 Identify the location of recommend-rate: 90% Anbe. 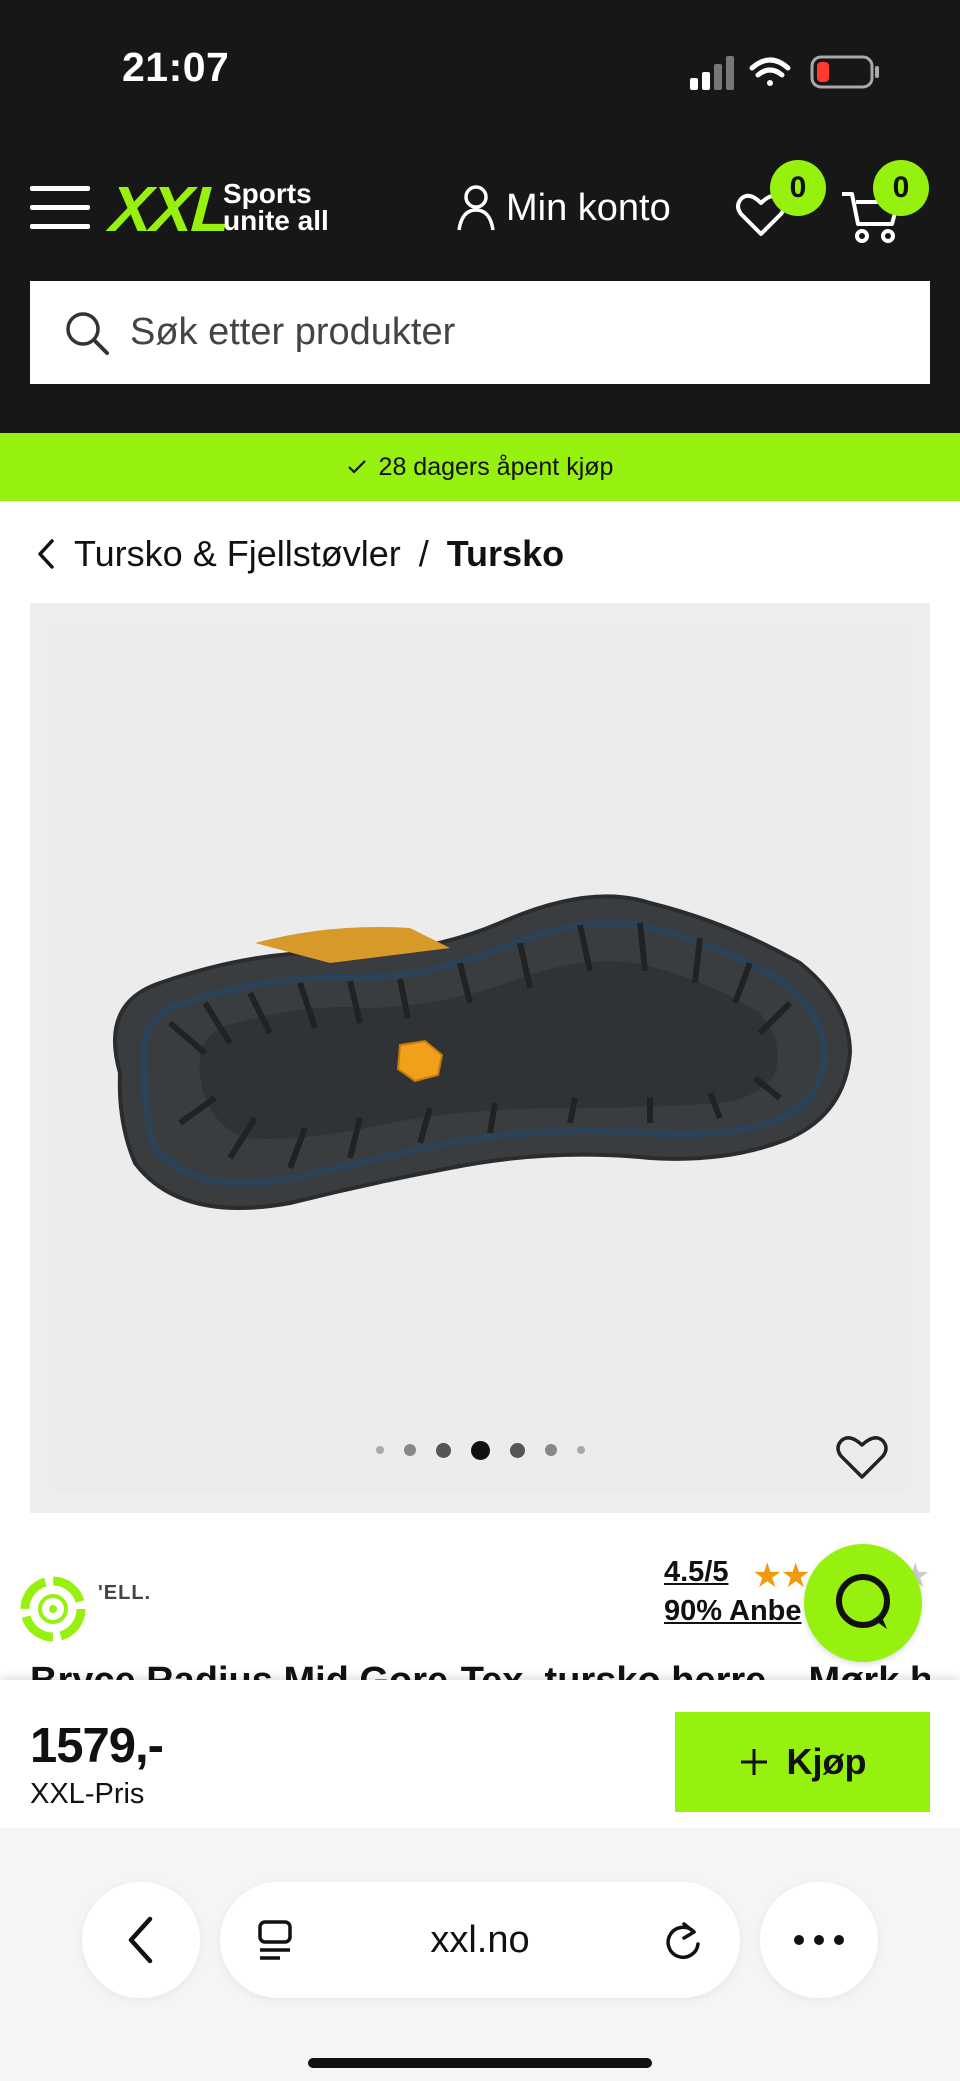
(733, 1611).